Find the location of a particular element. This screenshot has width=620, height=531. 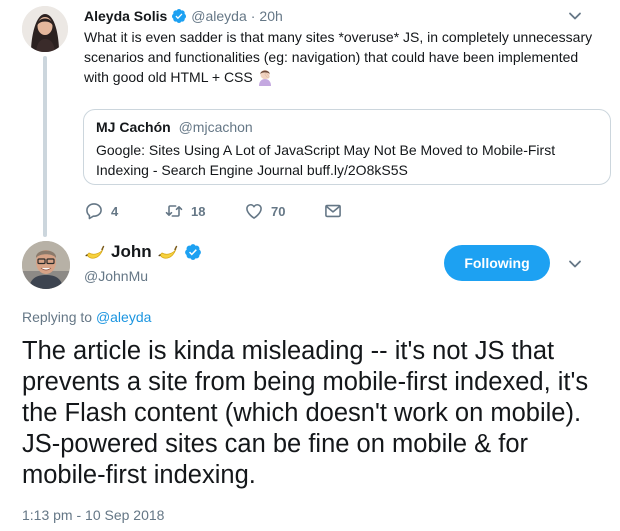

direct-message-button is located at coordinates (333, 211).